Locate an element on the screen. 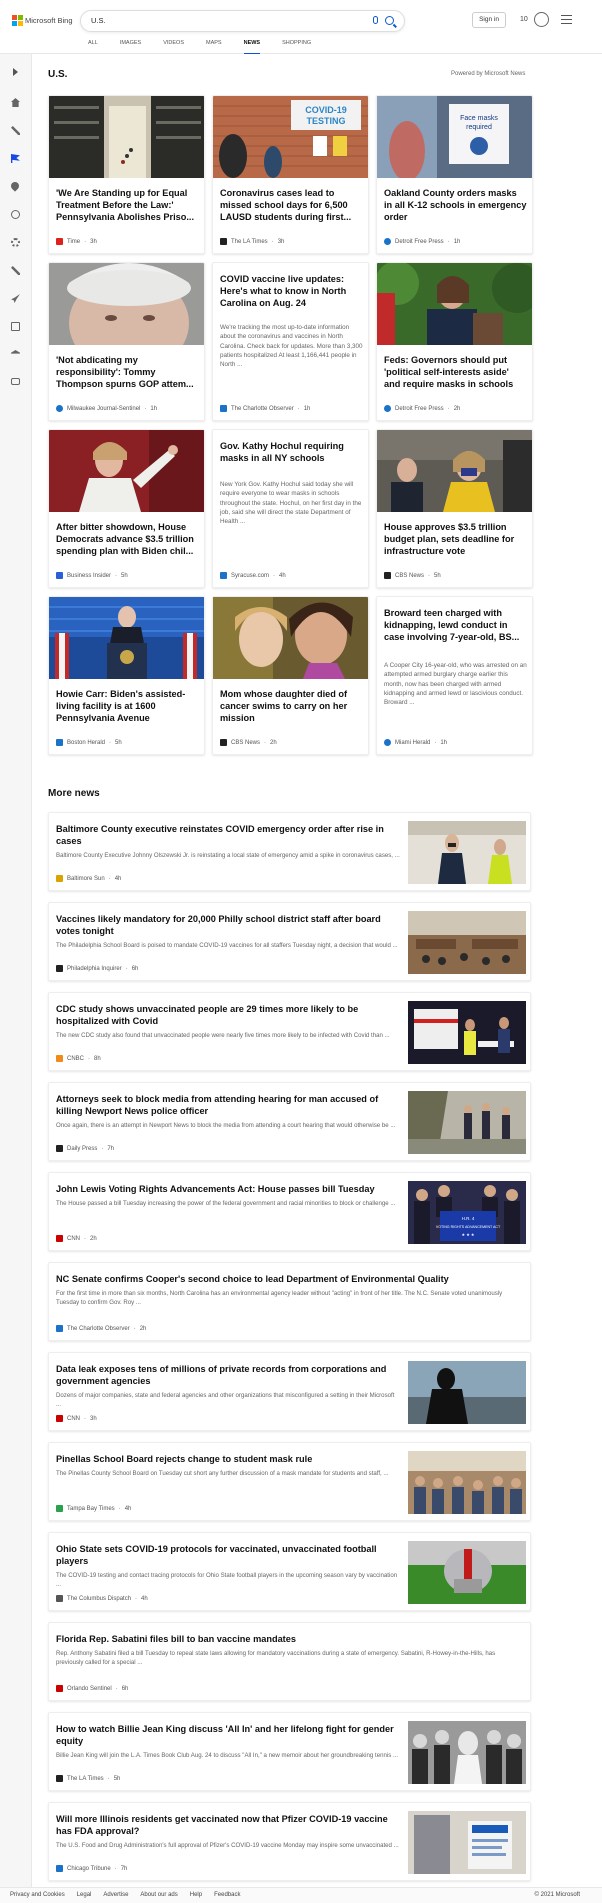 The image size is (602, 1903). microphone-icon is located at coordinates (375, 20).